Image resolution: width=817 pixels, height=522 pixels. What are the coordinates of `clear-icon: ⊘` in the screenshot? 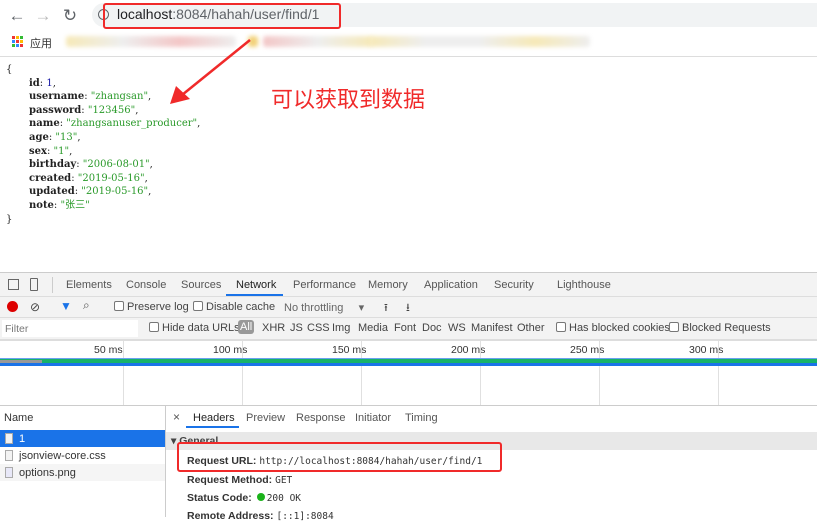 It's located at (35, 307).